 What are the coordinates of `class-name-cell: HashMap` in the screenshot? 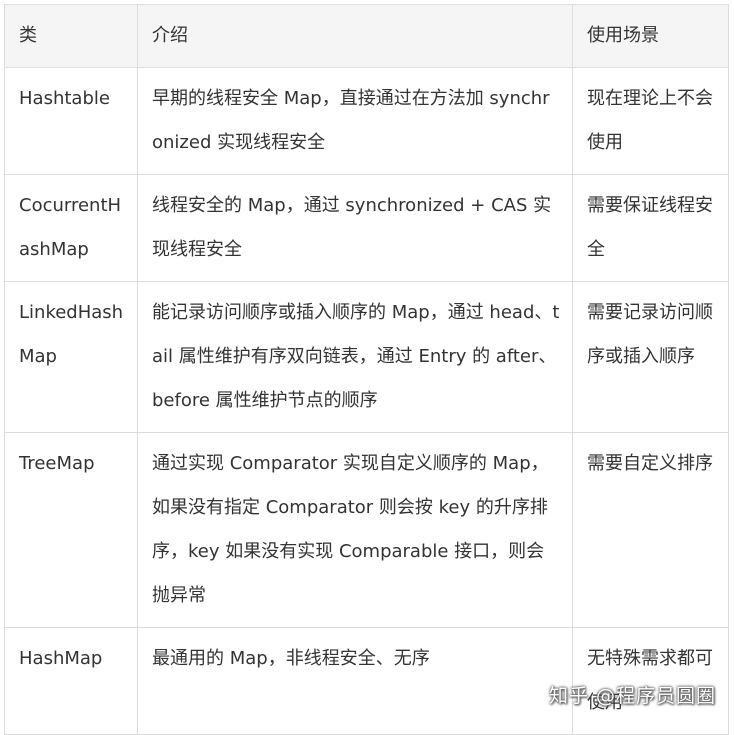 It's located at (71, 681).